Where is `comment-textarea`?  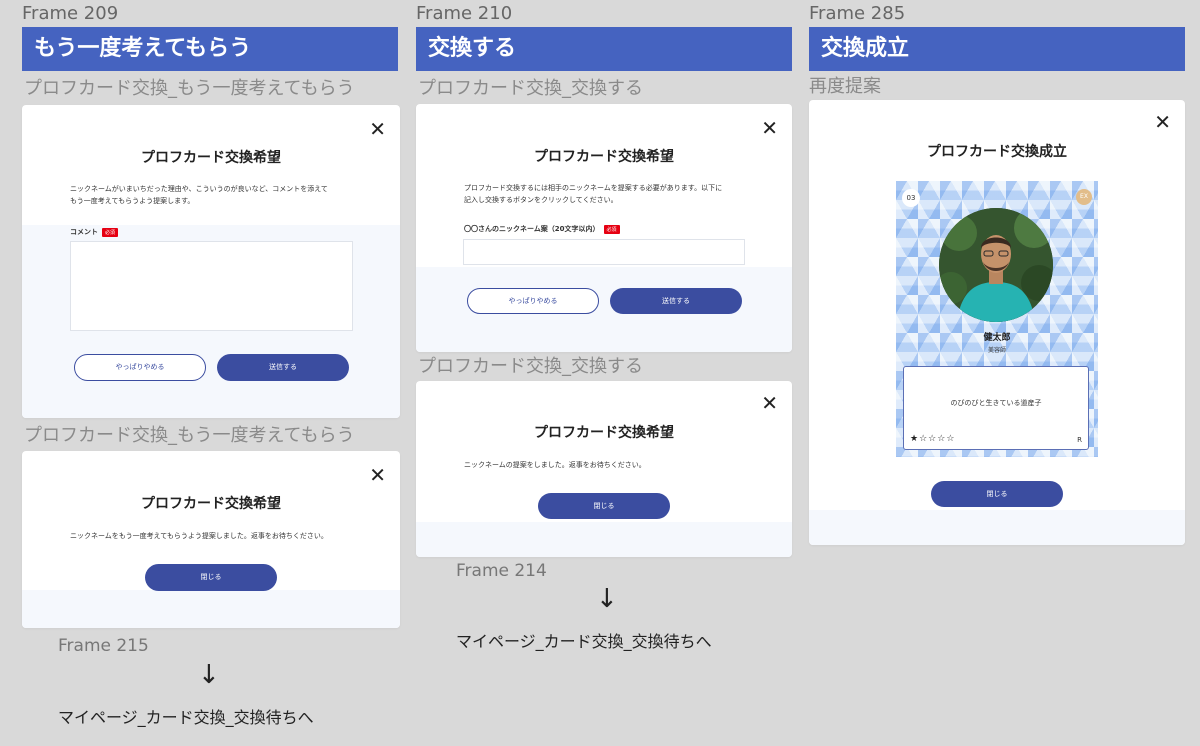 comment-textarea is located at coordinates (211, 286).